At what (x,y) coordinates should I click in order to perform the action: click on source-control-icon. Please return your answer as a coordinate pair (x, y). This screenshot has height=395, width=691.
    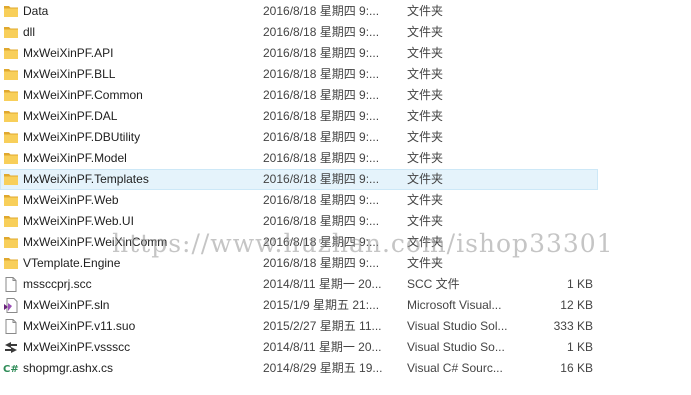
    Looking at the image, I should click on (11, 347).